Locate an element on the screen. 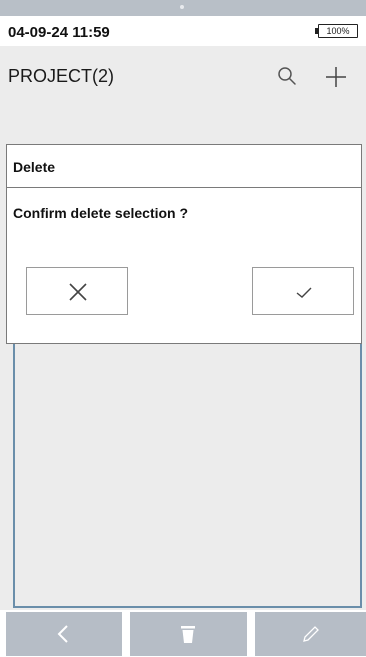  trash-icon is located at coordinates (188, 634).